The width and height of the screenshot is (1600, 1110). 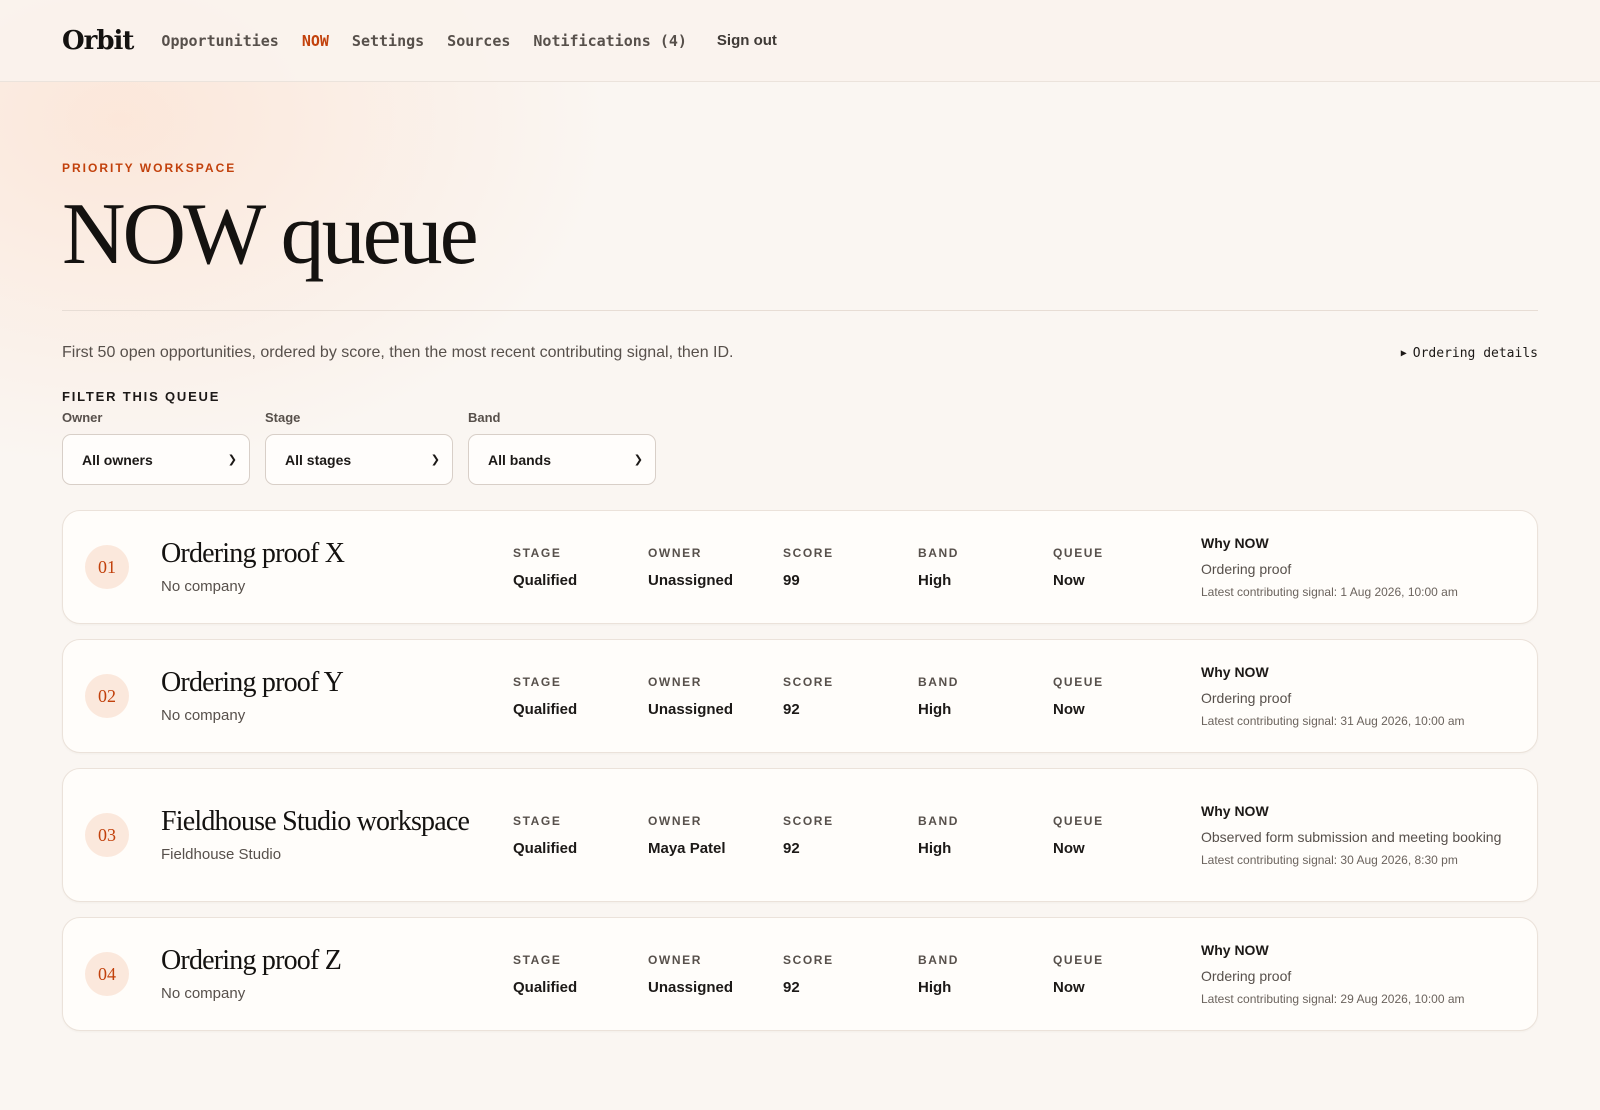 I want to click on owner-label: OWNER, so click(x=675, y=820).